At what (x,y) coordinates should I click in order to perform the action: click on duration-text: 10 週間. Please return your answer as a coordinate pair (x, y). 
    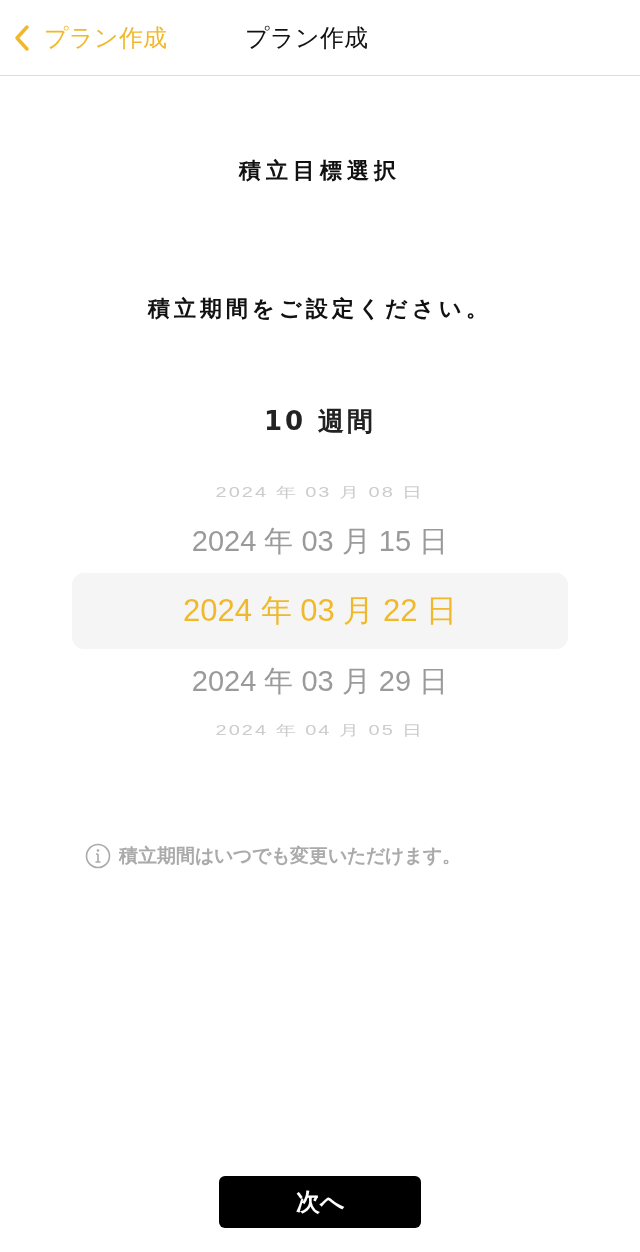
    Looking at the image, I should click on (320, 421).